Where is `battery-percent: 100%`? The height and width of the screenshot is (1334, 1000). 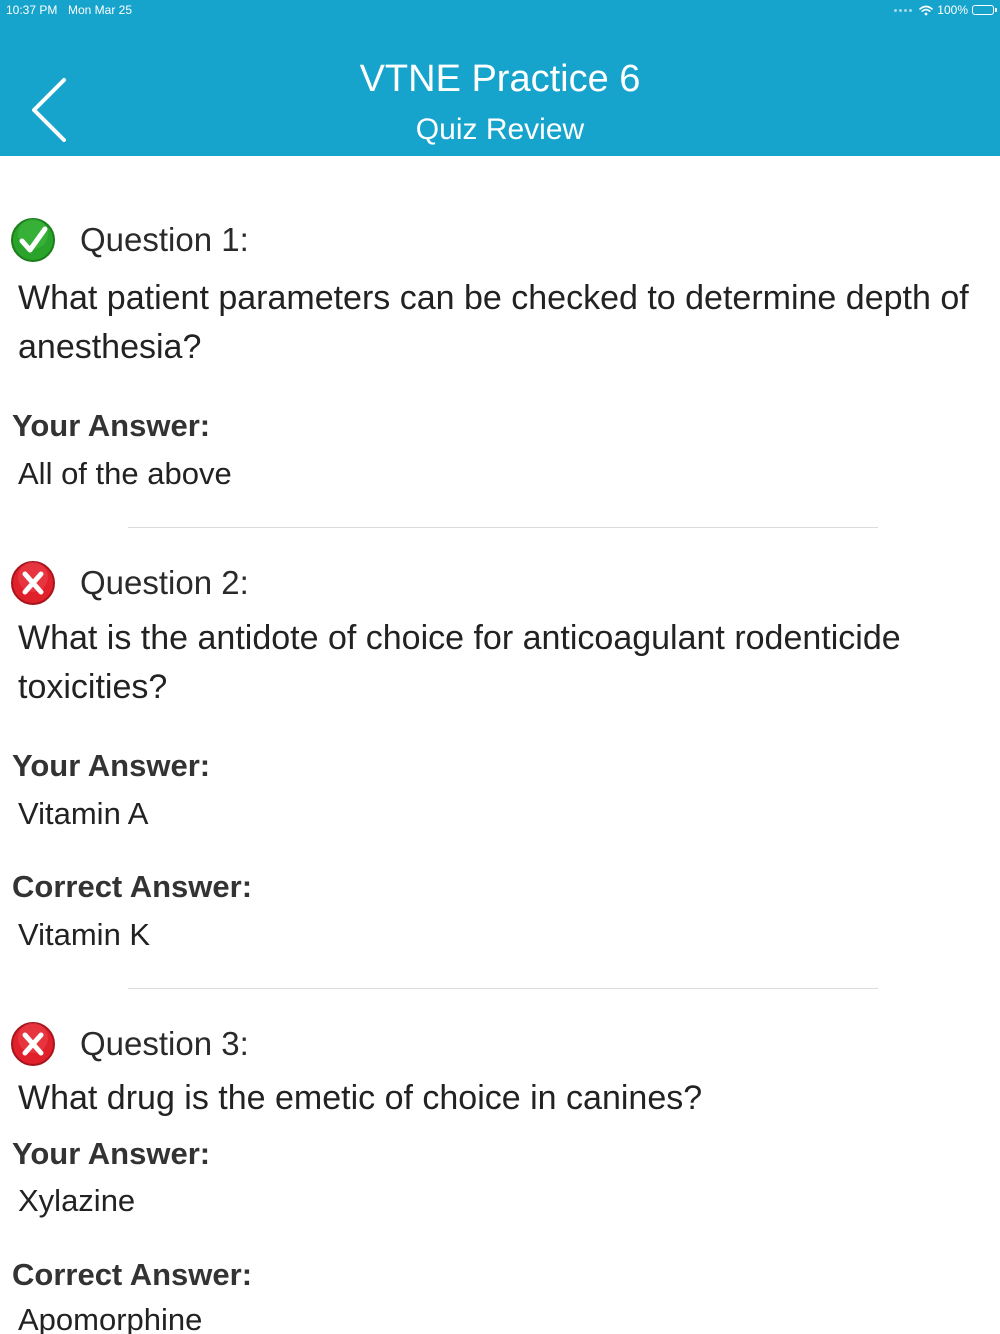 battery-percent: 100% is located at coordinates (952, 10).